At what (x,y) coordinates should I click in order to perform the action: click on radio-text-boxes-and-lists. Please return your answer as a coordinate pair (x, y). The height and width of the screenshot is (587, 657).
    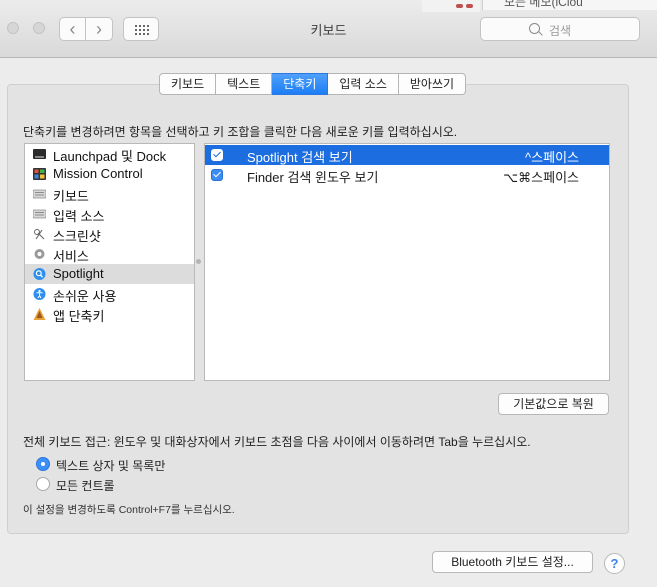
    Looking at the image, I should click on (43, 464).